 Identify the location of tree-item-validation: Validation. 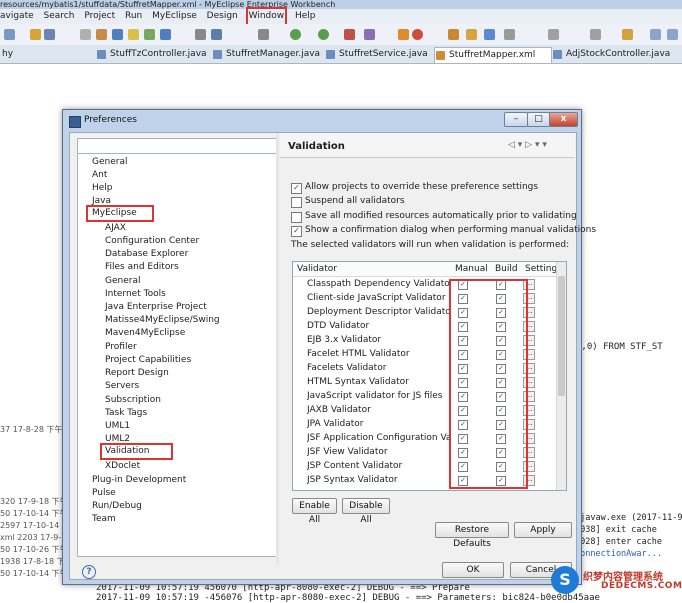
(136, 451).